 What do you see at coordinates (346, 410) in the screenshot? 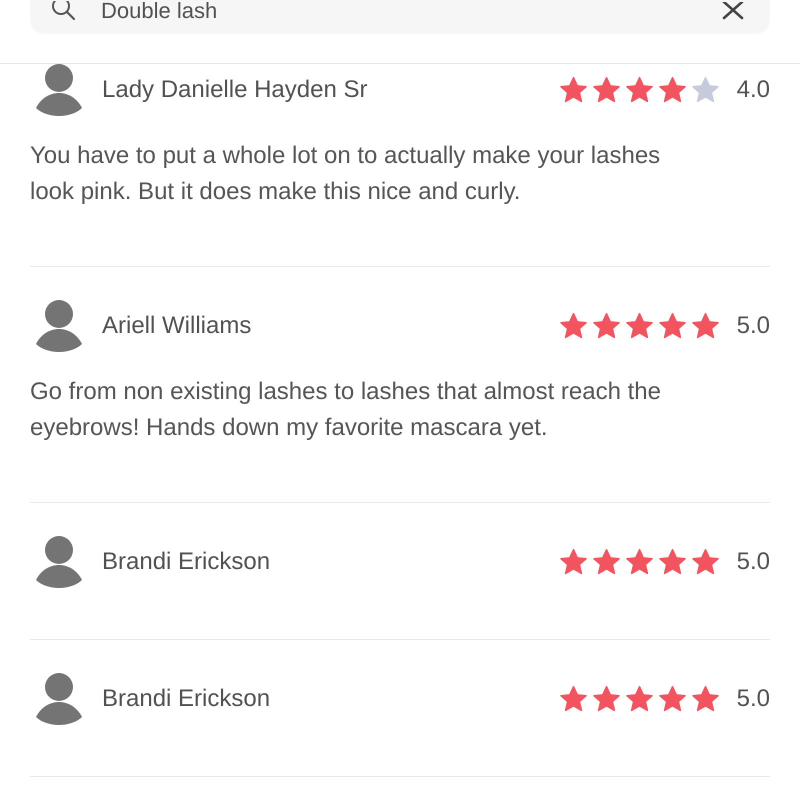
I see `review-text: Go from non existing lashes to lashes that almost reach the eyebrows! Hands down my favorite mascara yet.` at bounding box center [346, 410].